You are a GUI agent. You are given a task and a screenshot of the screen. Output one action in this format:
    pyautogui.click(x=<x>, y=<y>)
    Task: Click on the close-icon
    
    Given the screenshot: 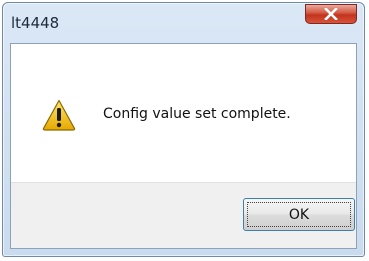 What is the action you would take?
    pyautogui.click(x=331, y=14)
    